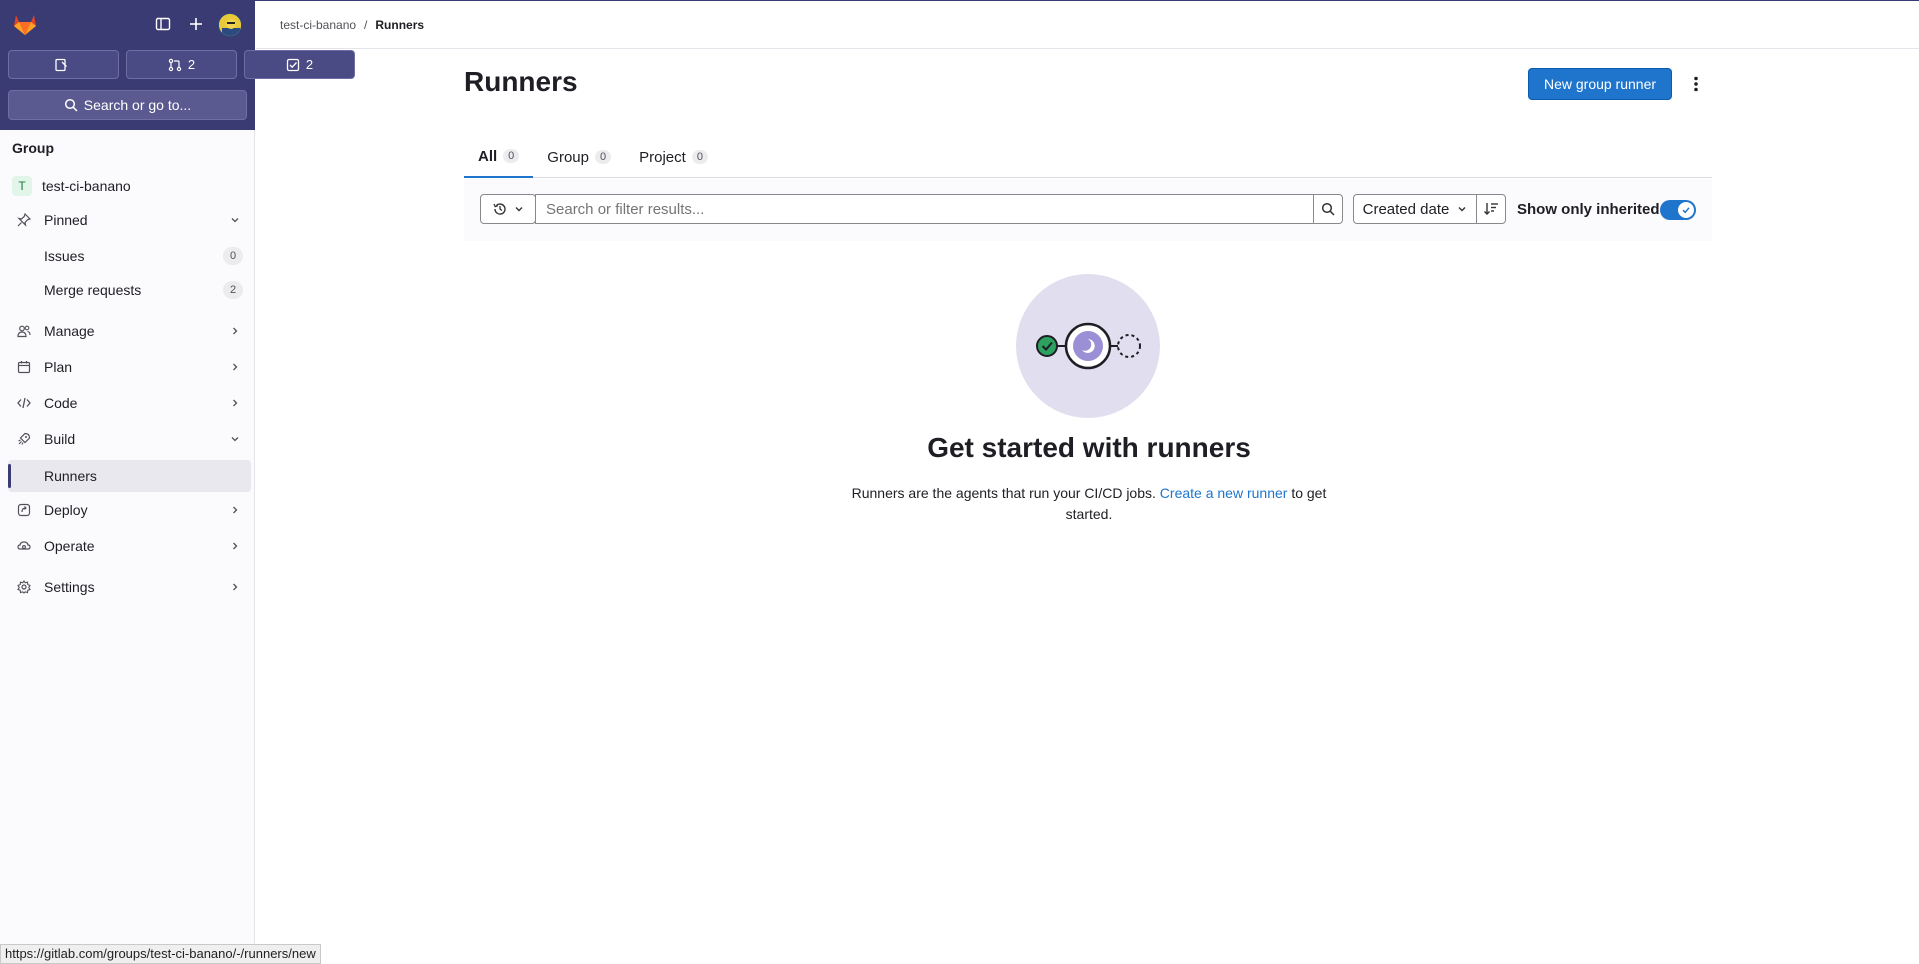 This screenshot has height=964, width=1919. Describe the element at coordinates (1088, 157) in the screenshot. I see `runner-type-tabs: All 0 Group 0 Project 0` at that location.